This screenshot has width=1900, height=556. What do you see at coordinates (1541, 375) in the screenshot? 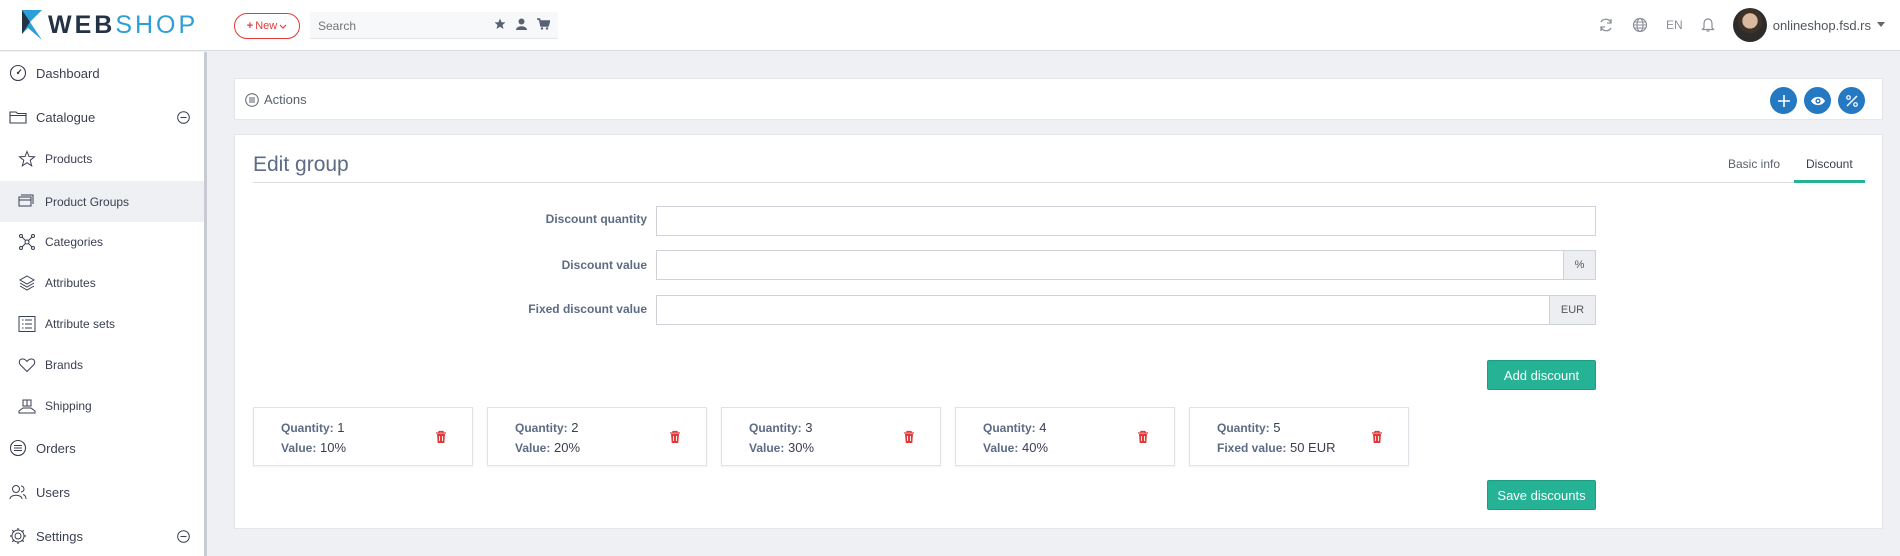
I see `add-discount-button: Add discount` at bounding box center [1541, 375].